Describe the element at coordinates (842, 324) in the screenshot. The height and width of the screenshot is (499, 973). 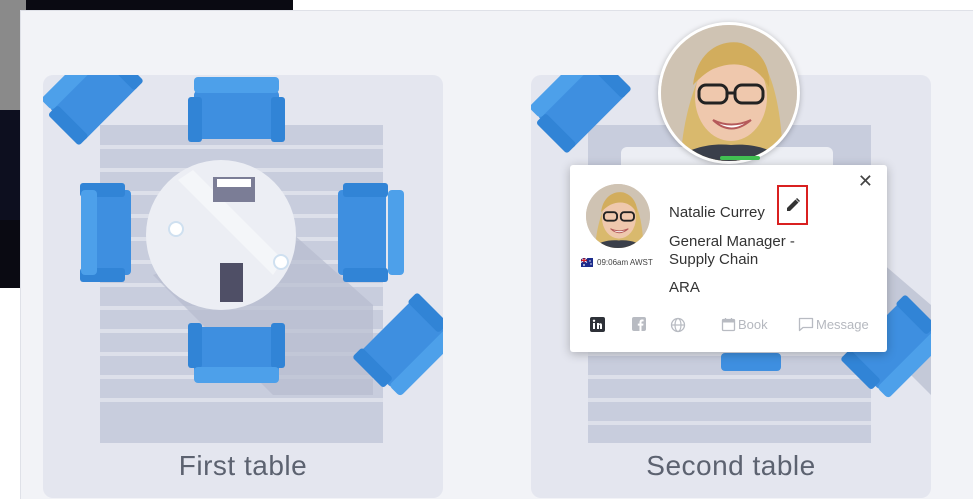
I see `message-label: Message` at that location.